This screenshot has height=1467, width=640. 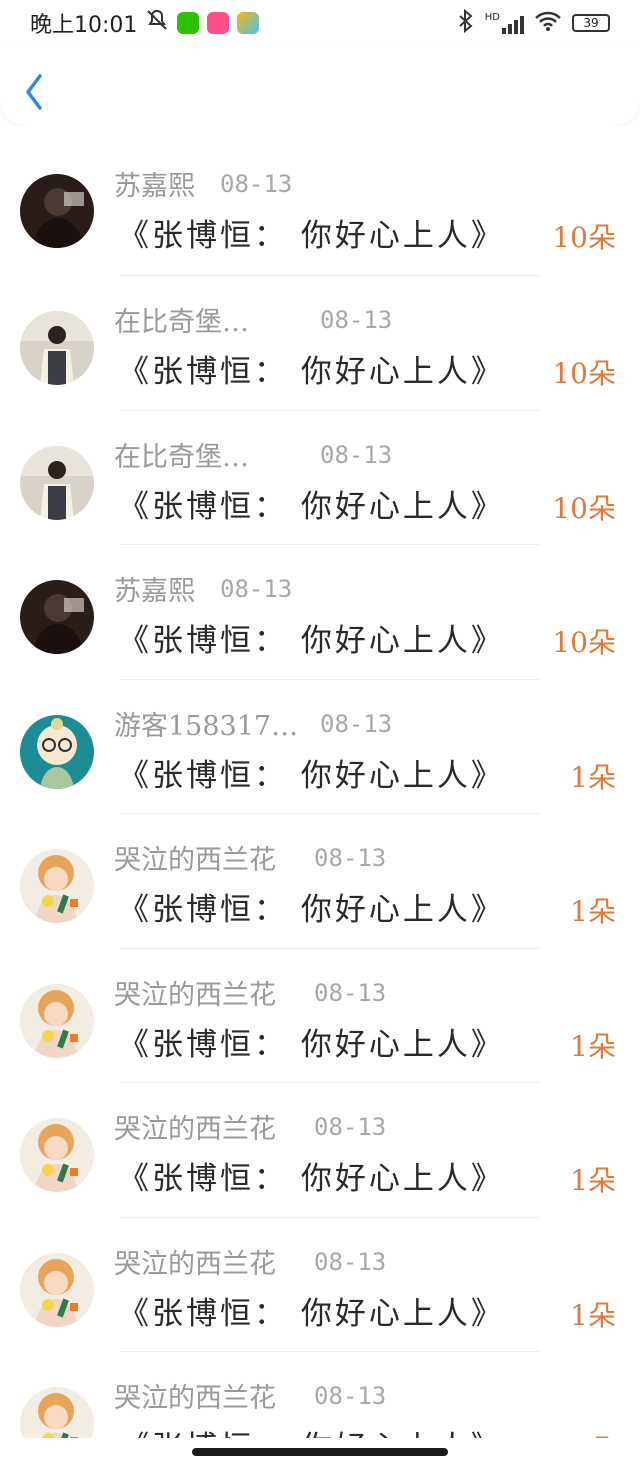 What do you see at coordinates (320, 747) in the screenshot?
I see `list-item: 游客158317… 08-13 《张博恒： 你好心上人》 1朵` at bounding box center [320, 747].